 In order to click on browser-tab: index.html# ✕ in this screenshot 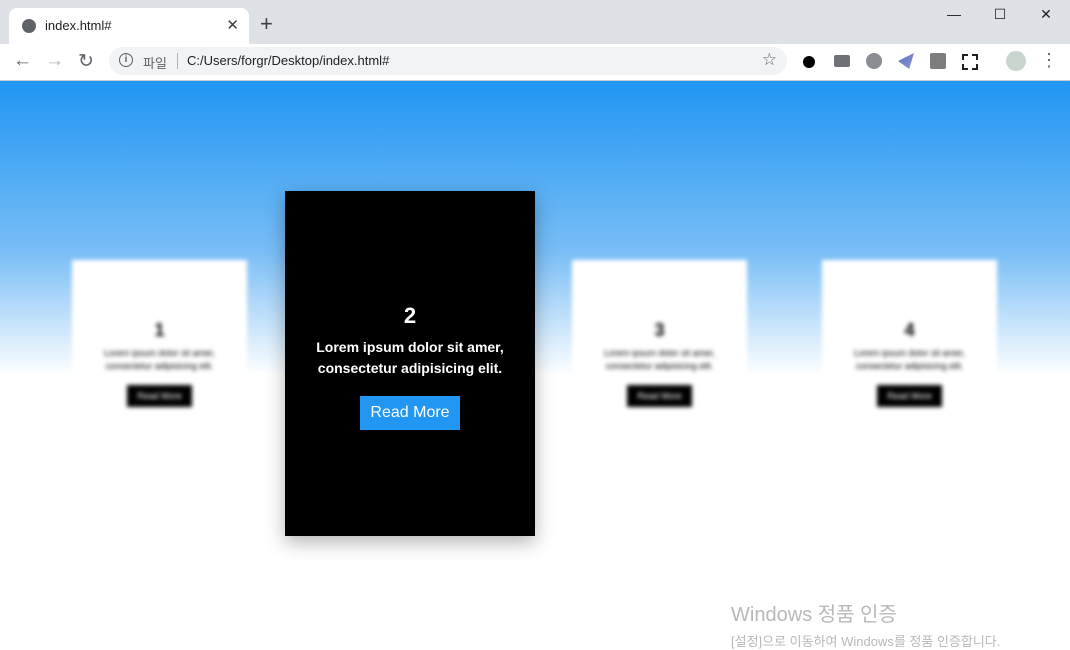, I will do `click(129, 26)`.